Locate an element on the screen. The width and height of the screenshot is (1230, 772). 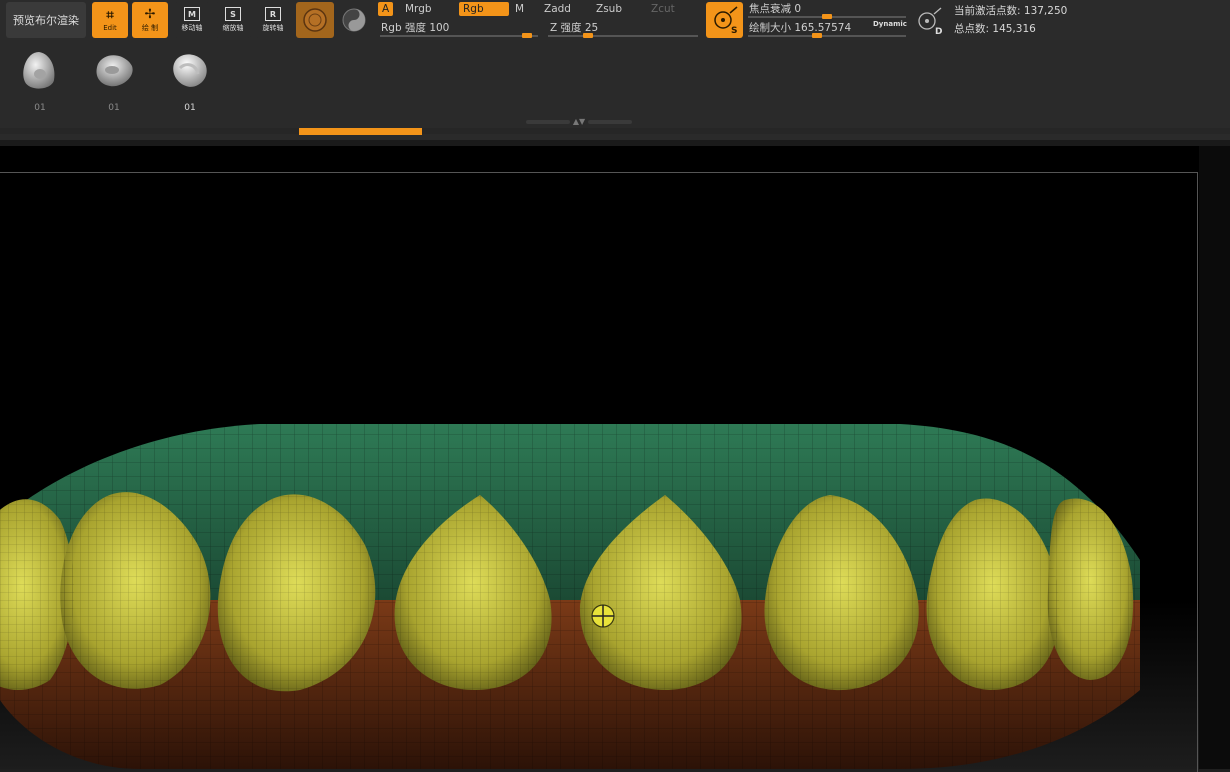
scale-icon: S is located at coordinates (233, 14).